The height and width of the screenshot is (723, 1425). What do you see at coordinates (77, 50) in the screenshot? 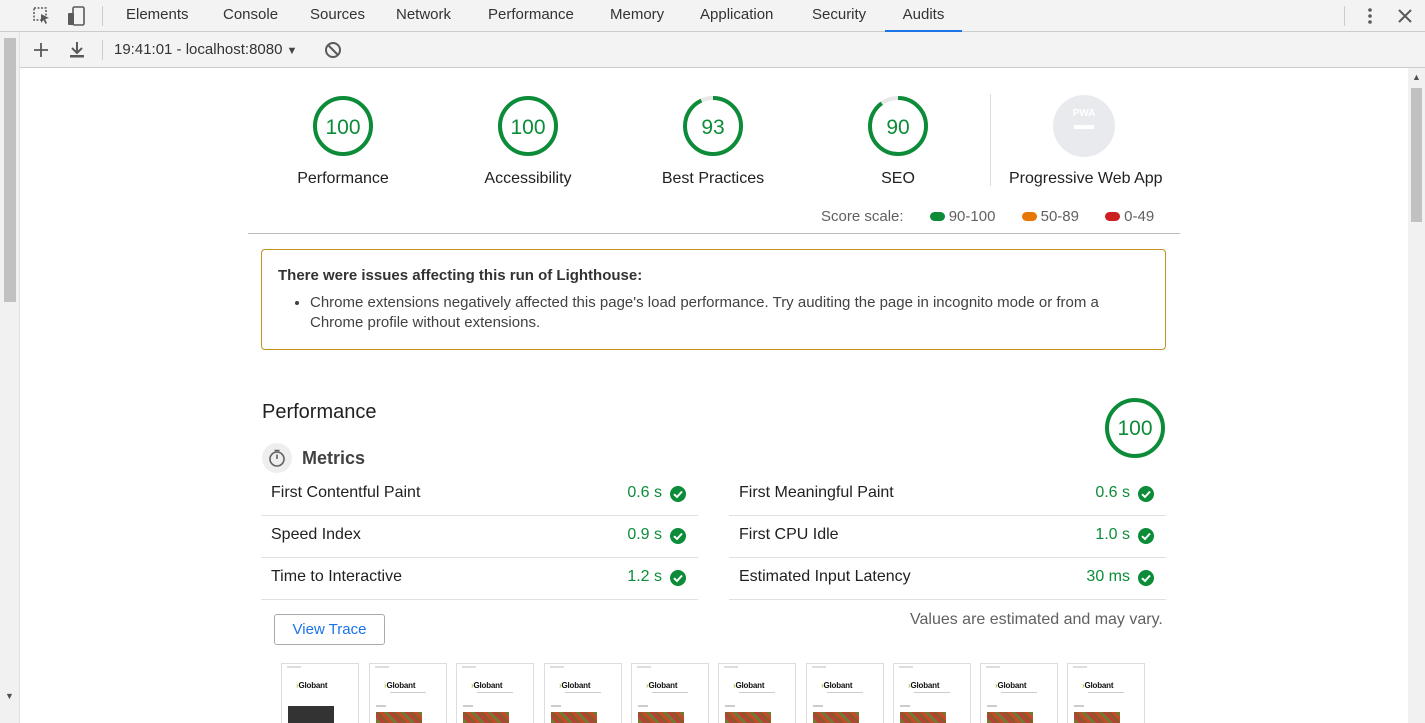
I see `download-icon` at bounding box center [77, 50].